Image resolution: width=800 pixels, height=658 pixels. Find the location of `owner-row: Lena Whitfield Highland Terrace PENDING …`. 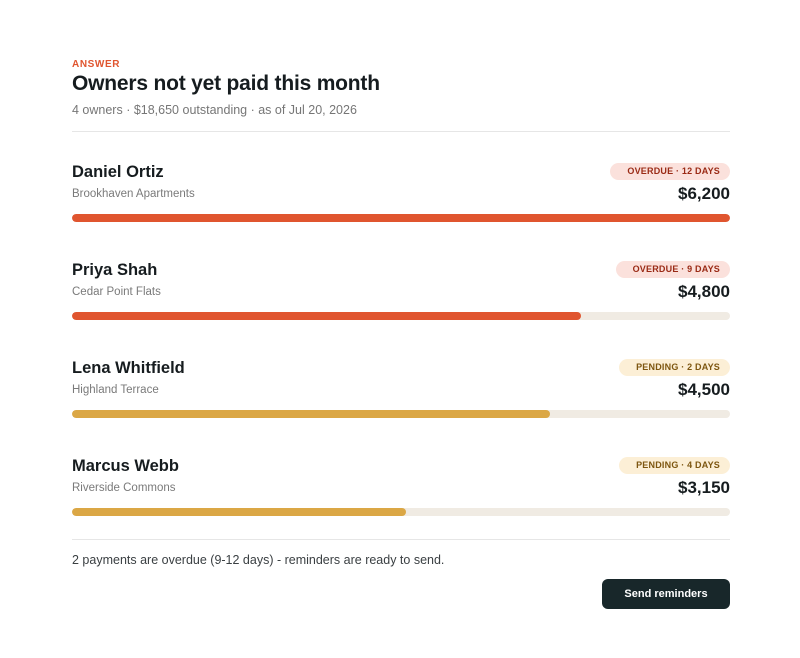

owner-row: Lena Whitfield Highland Terrace PENDING … is located at coordinates (401, 394).